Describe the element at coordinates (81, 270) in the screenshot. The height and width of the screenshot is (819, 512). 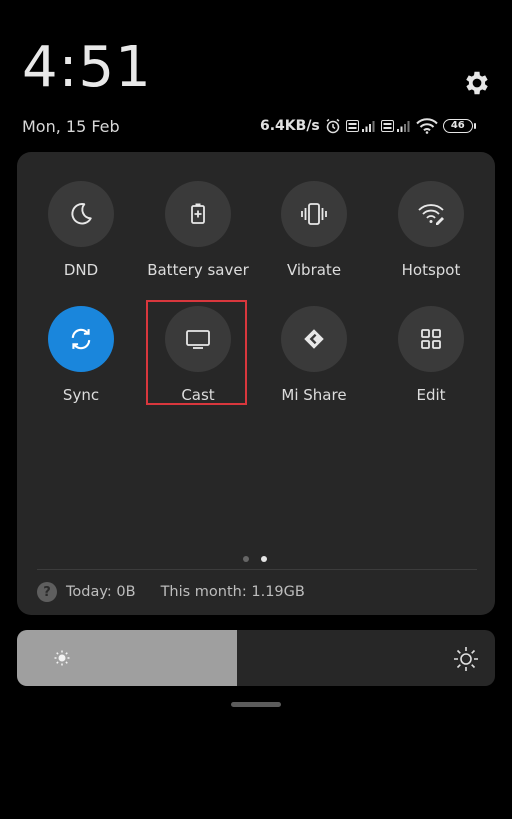
I see `tile-label: DND` at that location.